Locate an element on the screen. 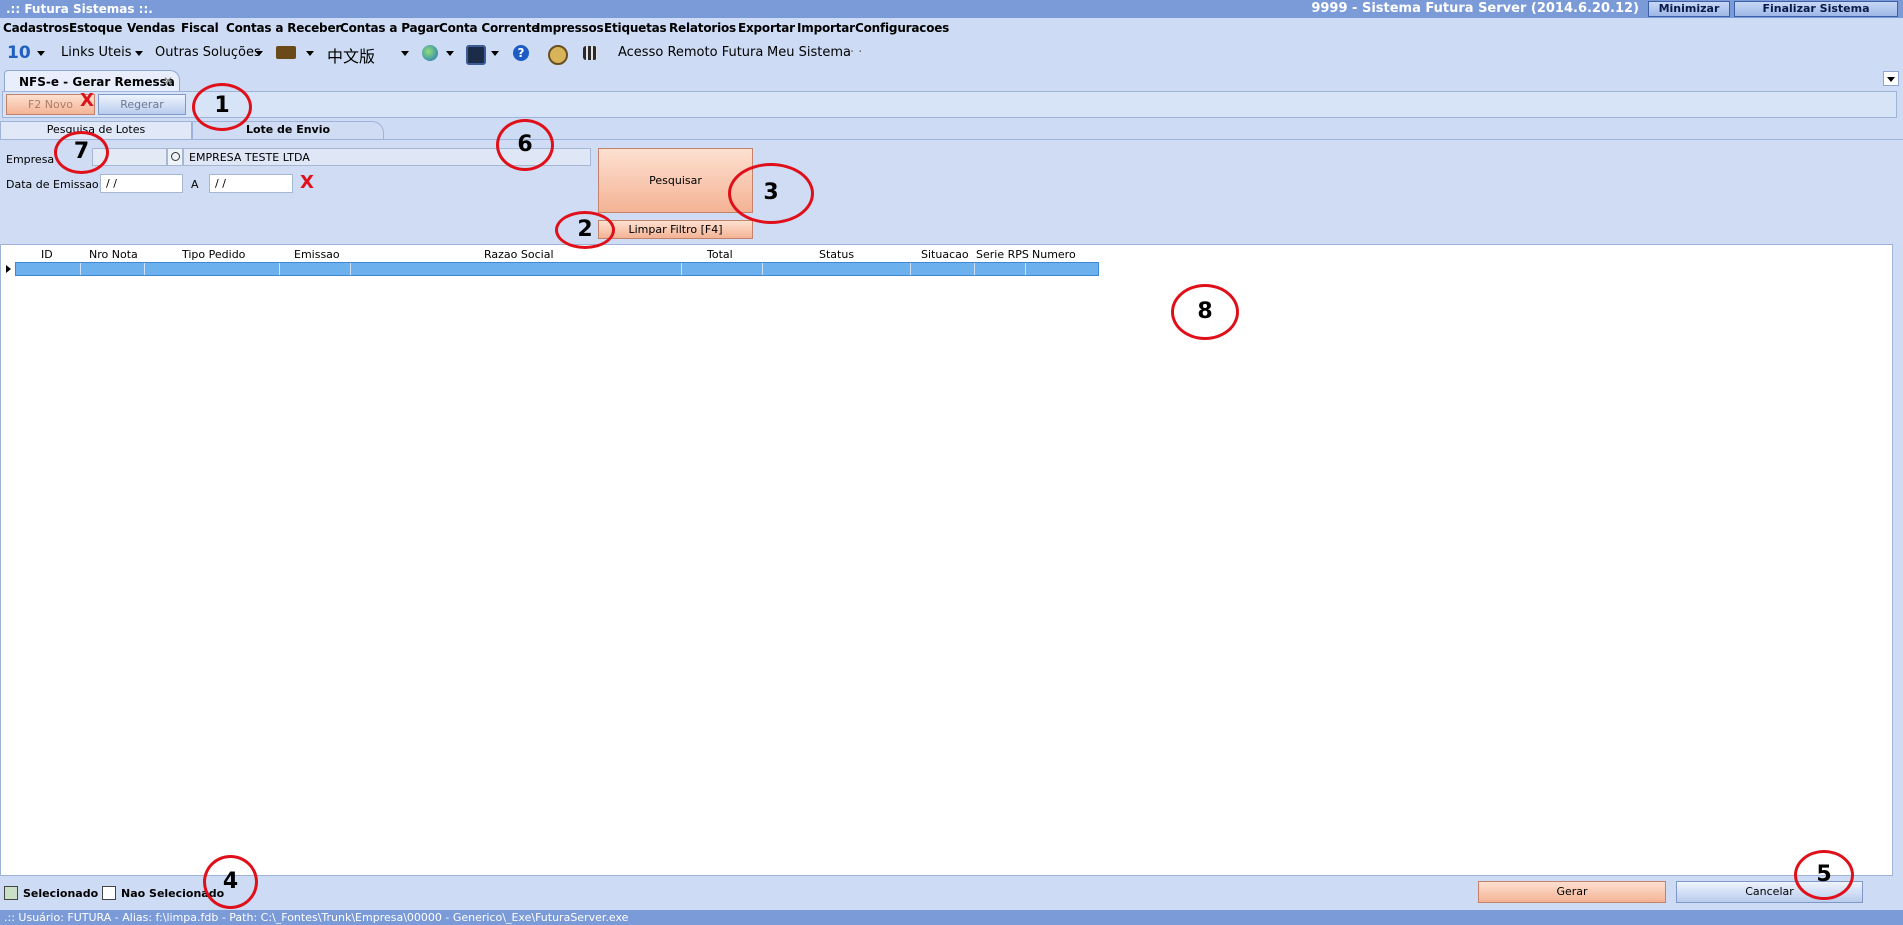 This screenshot has width=1903, height=925. my-system-link: Meu Sistema is located at coordinates (809, 52).